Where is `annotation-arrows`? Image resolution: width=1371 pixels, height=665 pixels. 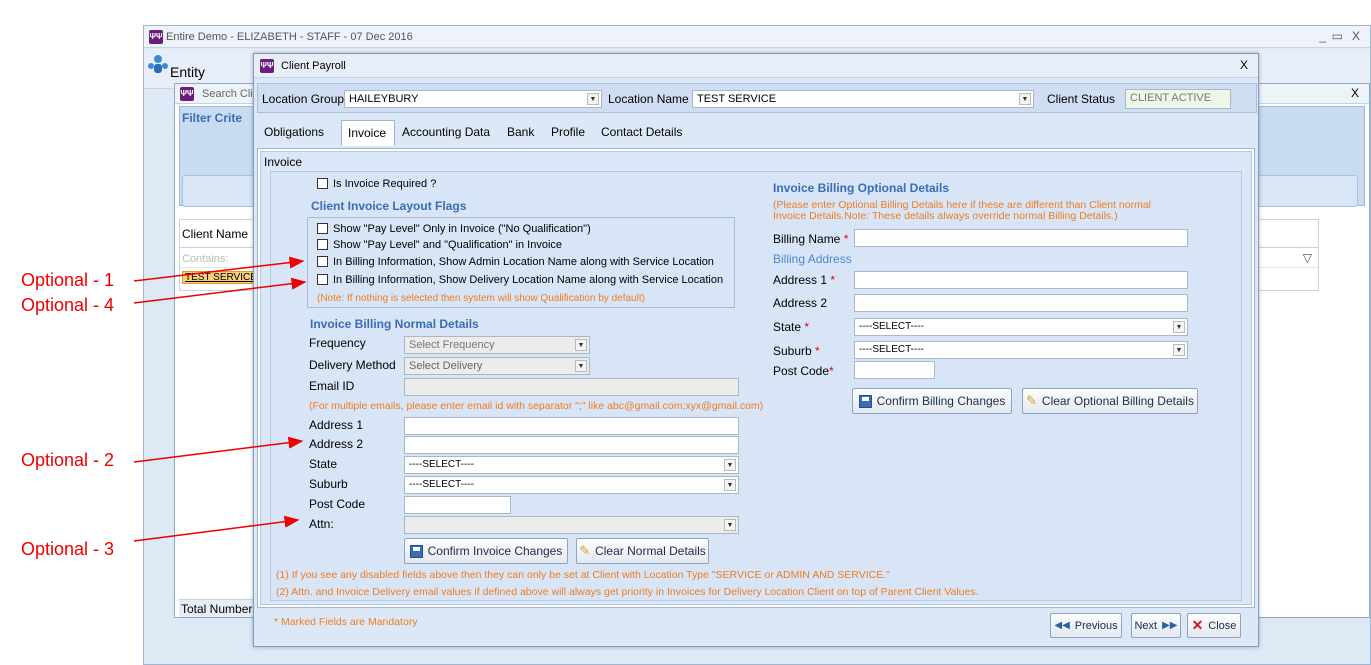 annotation-arrows is located at coordinates (220, 399).